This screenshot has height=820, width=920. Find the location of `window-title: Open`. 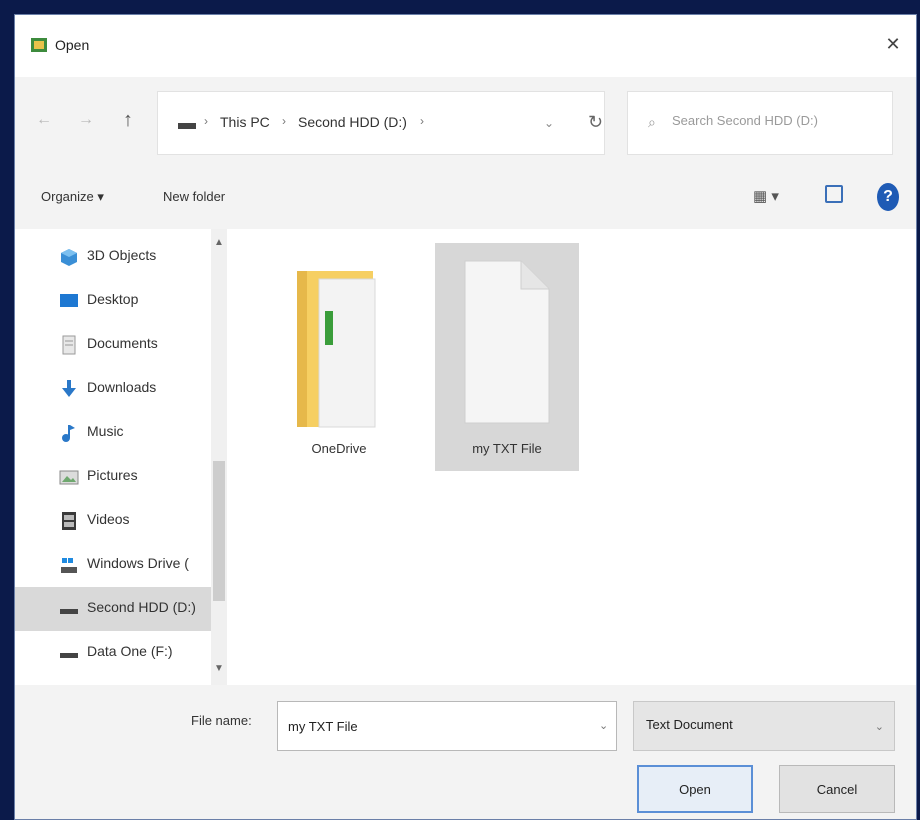

window-title: Open is located at coordinates (72, 45).